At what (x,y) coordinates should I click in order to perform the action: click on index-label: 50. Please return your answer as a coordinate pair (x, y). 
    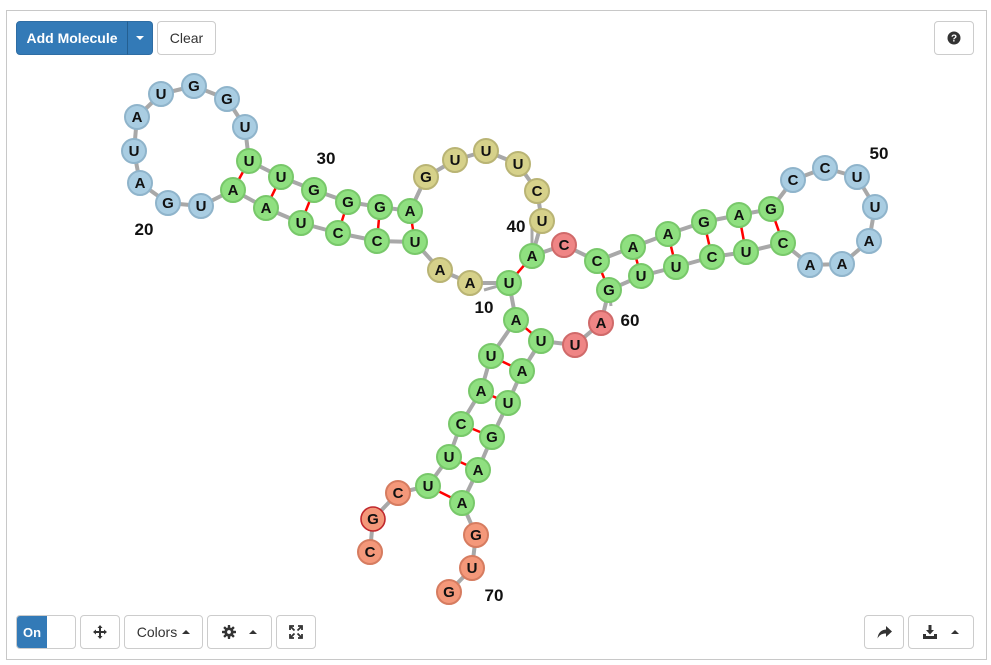
    Looking at the image, I should click on (879, 153).